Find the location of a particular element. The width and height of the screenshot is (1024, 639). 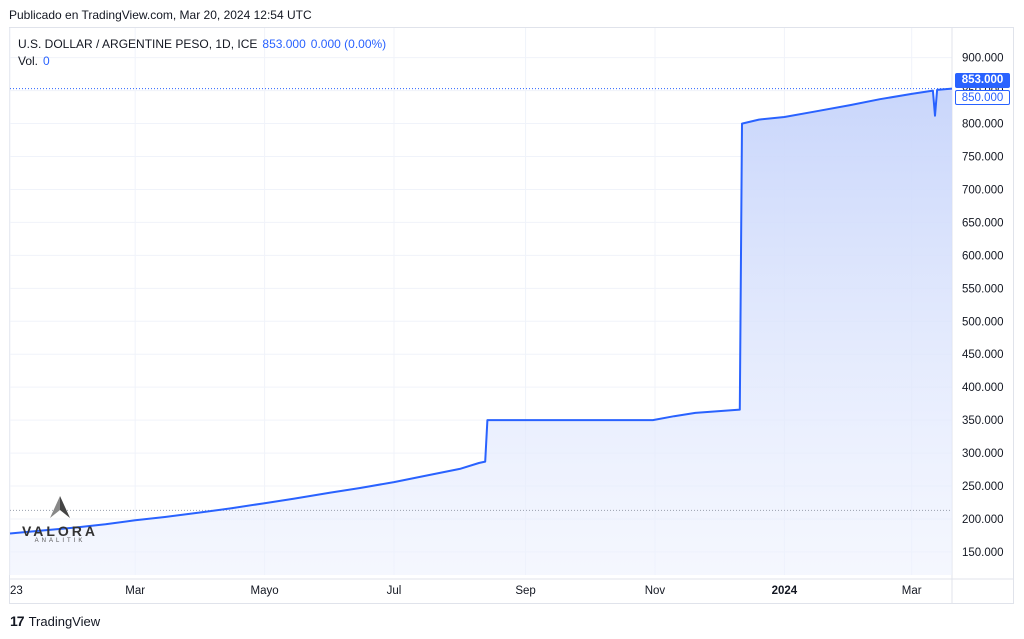

y-tick-label: 900.000 is located at coordinates (983, 59).